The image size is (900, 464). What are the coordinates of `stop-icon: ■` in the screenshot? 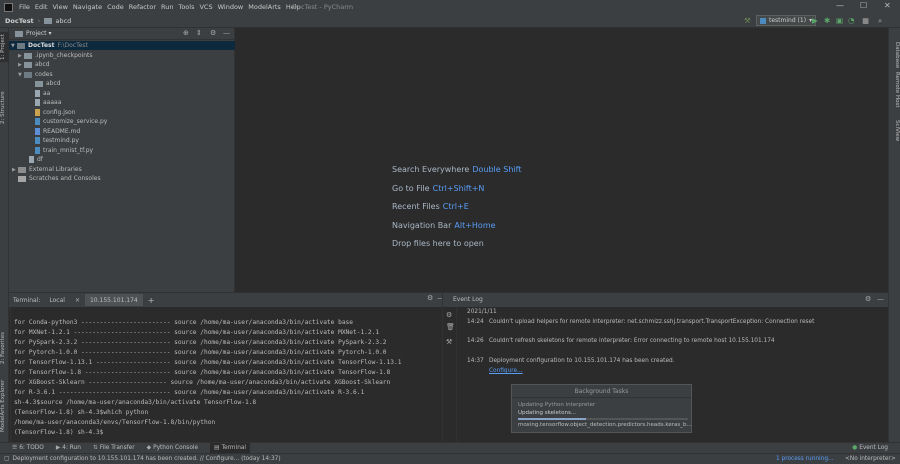 It's located at (865, 20).